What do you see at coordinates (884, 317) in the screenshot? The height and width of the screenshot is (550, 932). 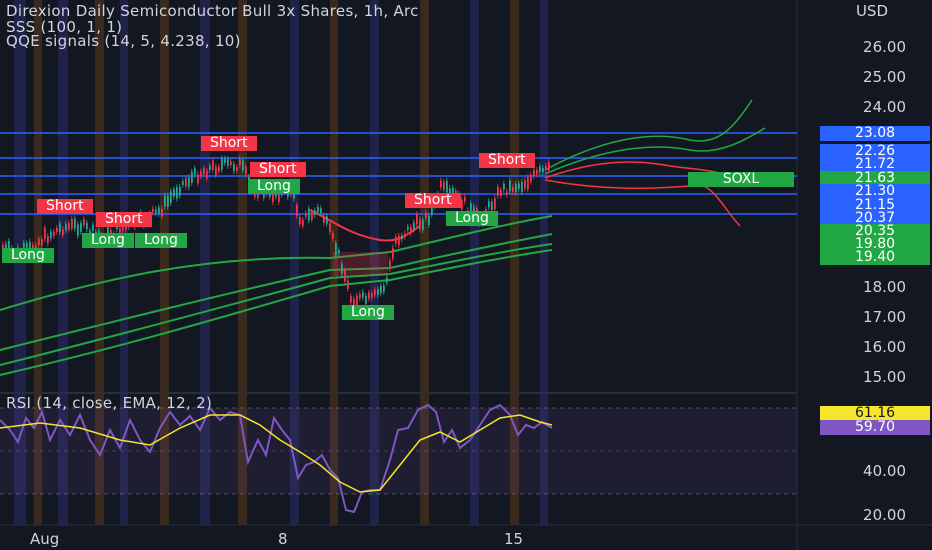 I see `price-tick: 17.00` at bounding box center [884, 317].